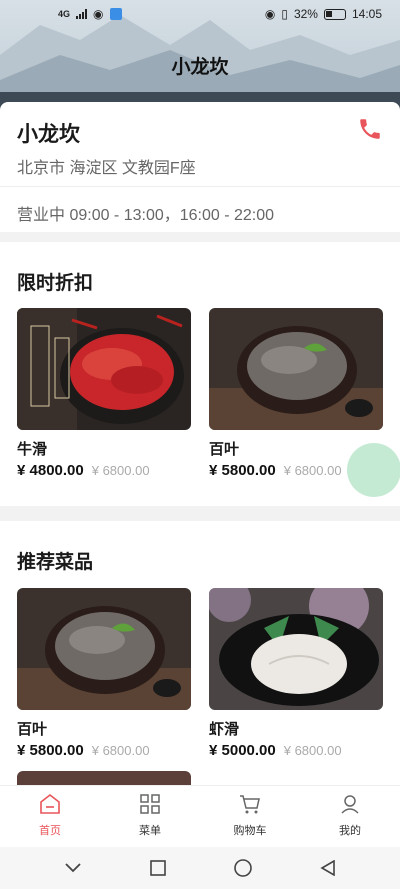 The image size is (400, 889). I want to click on battery-percent: 32%, so click(305, 14).